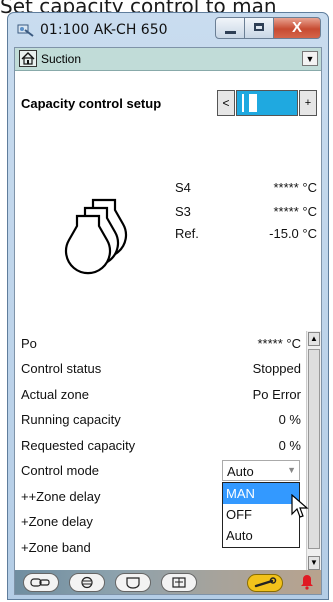 The height and width of the screenshot is (602, 333). I want to click on wrench-icon, so click(265, 582).